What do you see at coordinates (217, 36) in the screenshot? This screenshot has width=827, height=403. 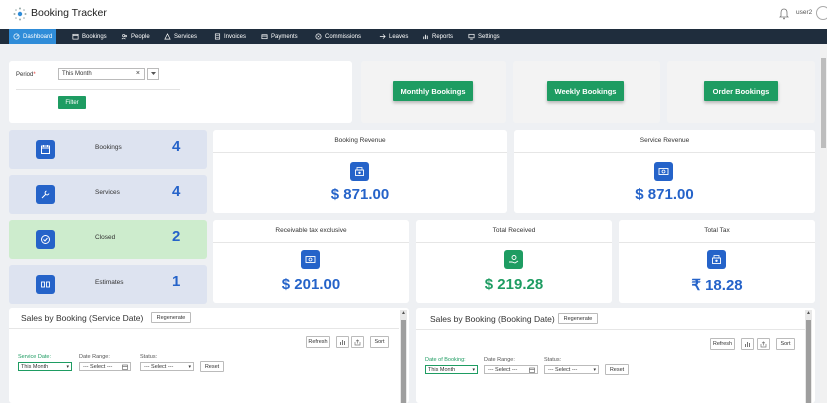 I see `invoices-icon` at bounding box center [217, 36].